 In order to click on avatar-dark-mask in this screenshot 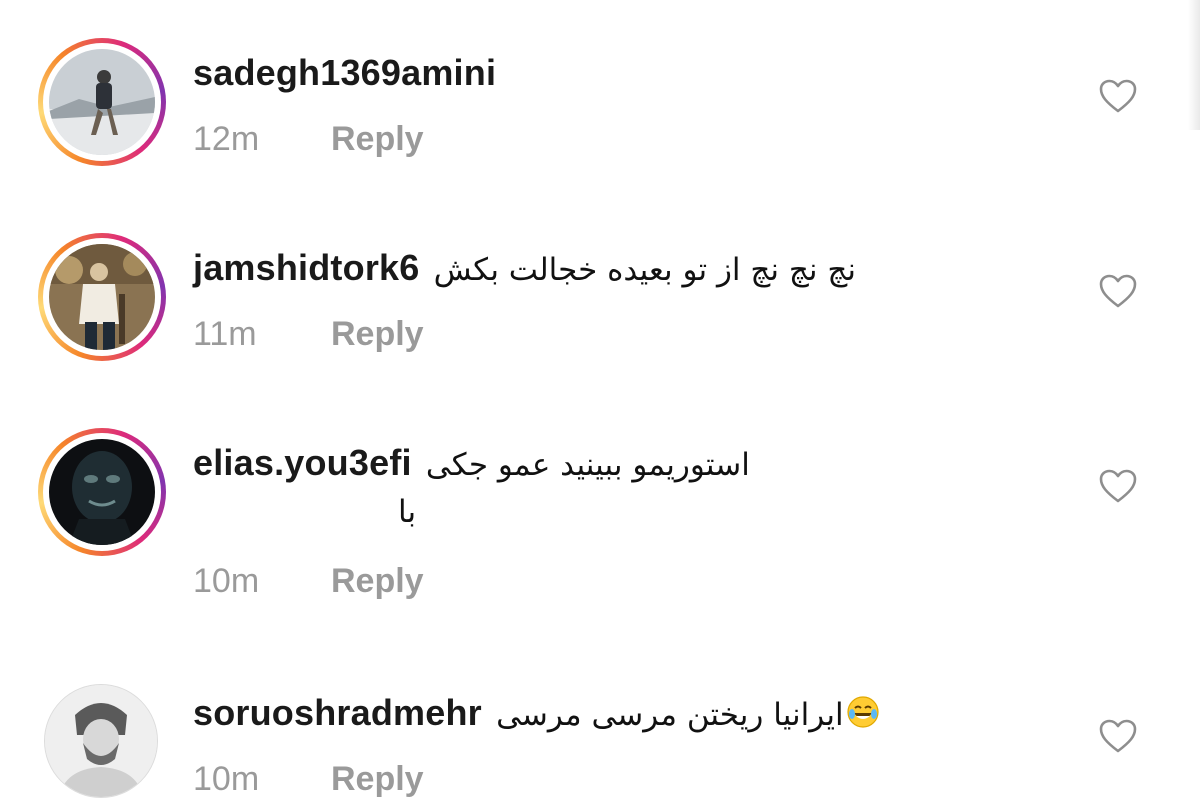, I will do `click(102, 492)`.